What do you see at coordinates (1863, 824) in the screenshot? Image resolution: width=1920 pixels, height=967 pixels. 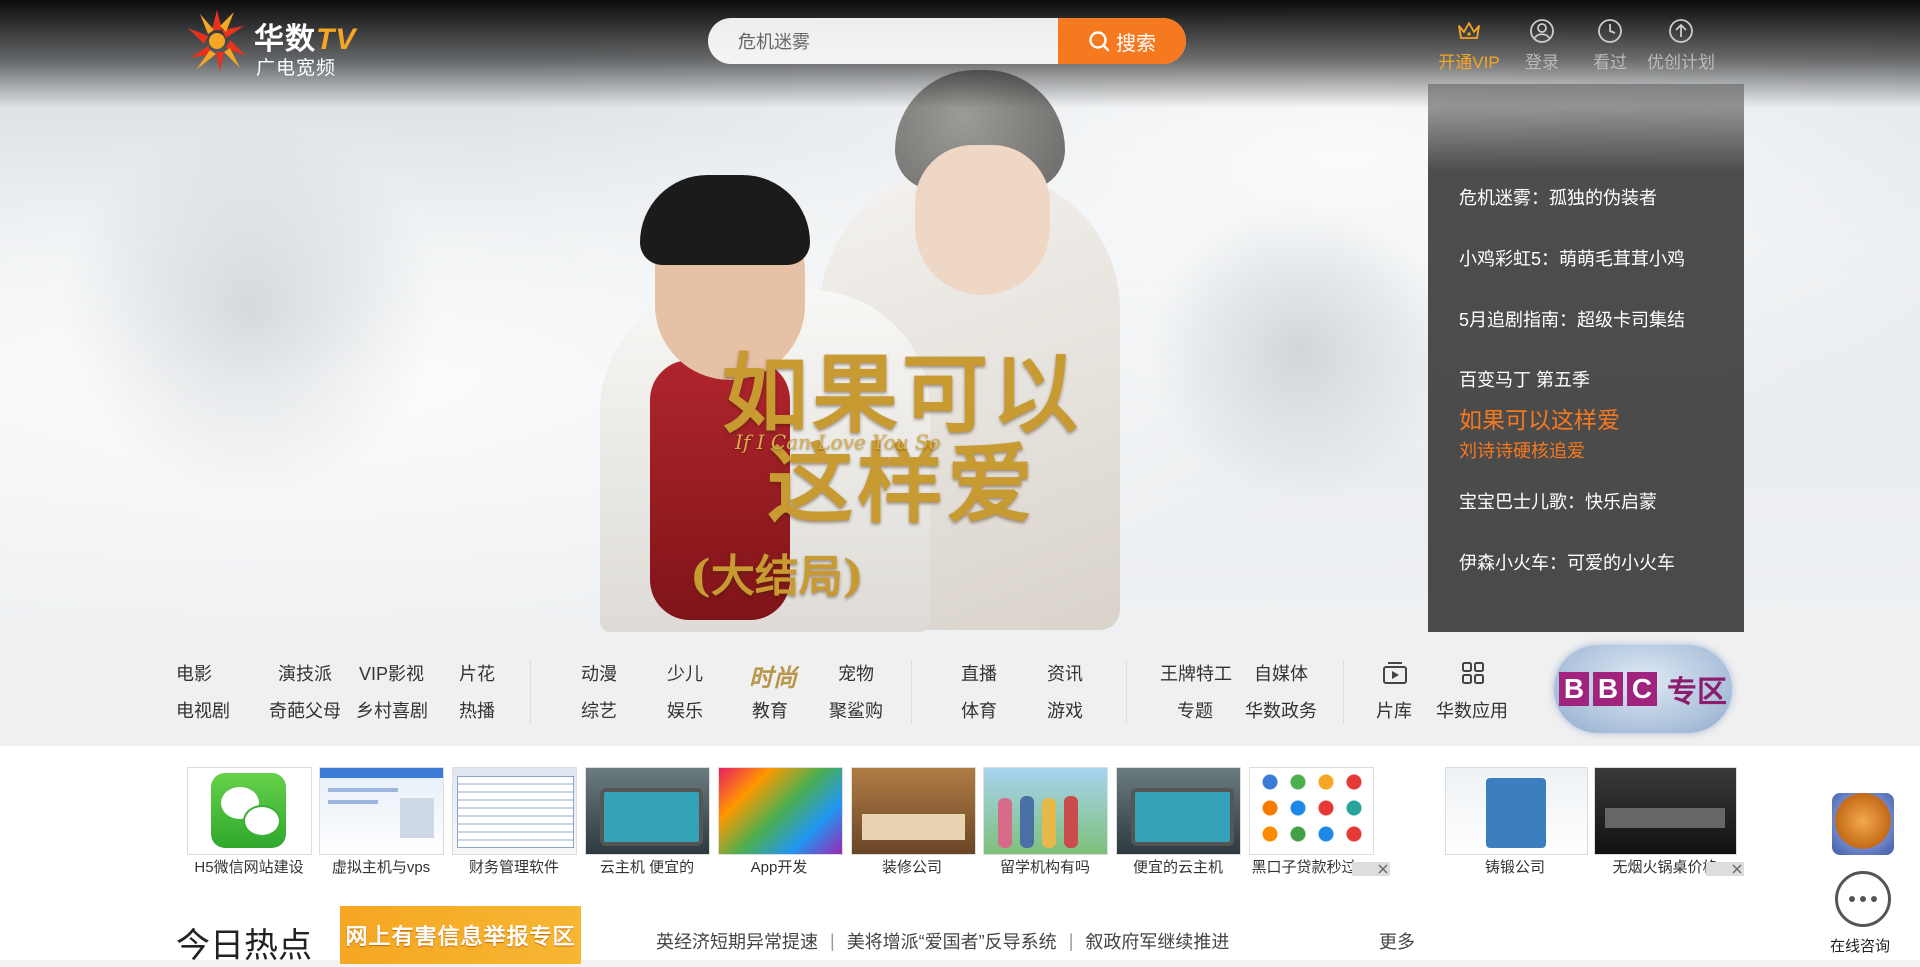 I see `mascot-avatar` at bounding box center [1863, 824].